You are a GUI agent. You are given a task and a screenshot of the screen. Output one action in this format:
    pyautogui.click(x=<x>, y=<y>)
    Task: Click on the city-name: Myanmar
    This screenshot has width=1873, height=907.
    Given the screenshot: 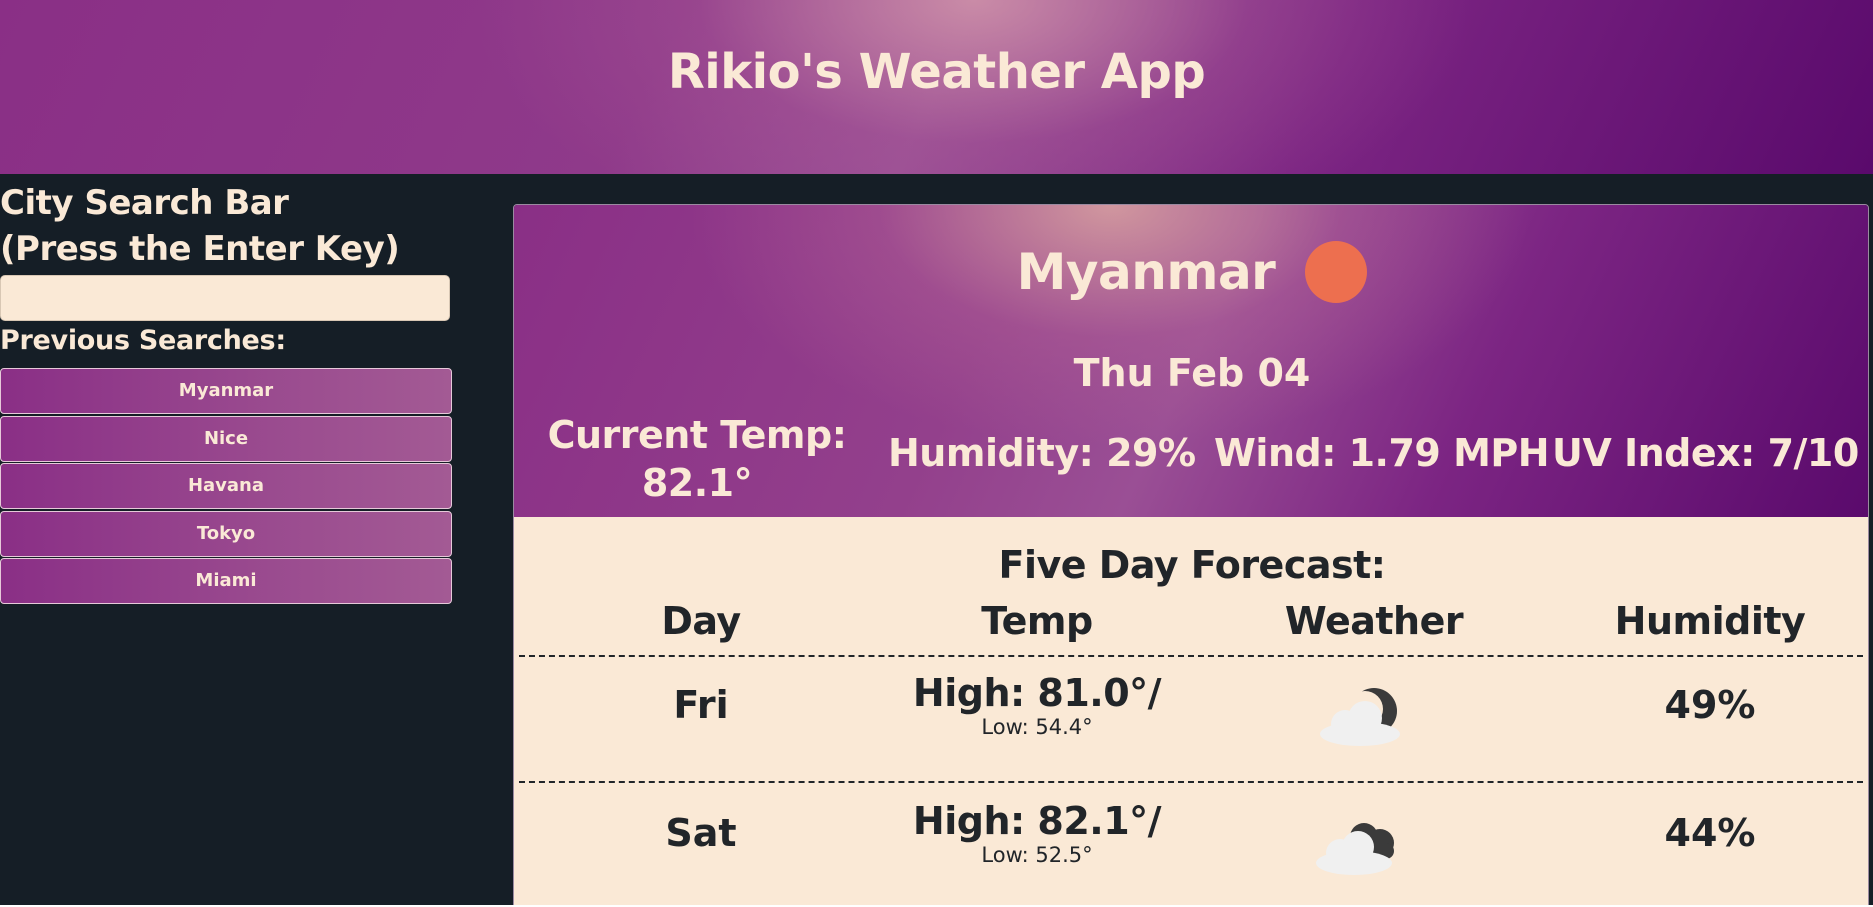 What is the action you would take?
    pyautogui.click(x=1146, y=272)
    